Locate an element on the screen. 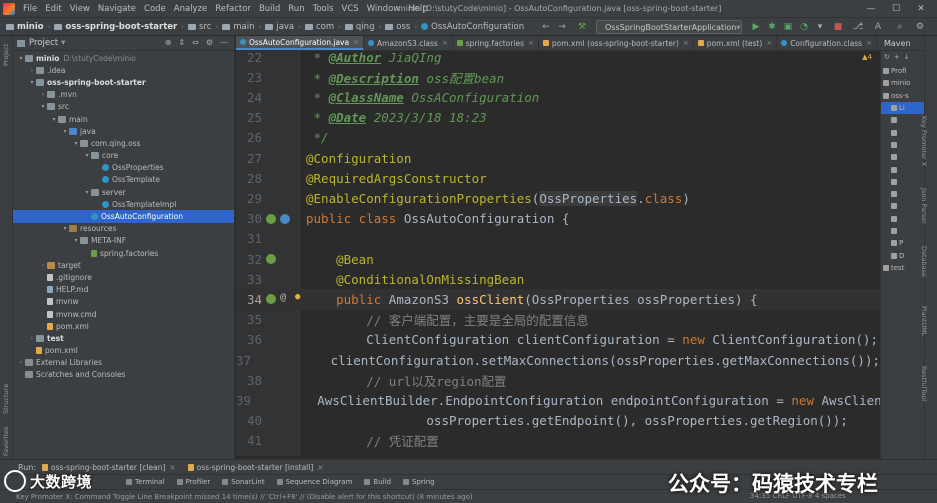 The height and width of the screenshot is (503, 937). code-line: 25 * @Date 2023/3/18 18:23 is located at coordinates (558, 118).